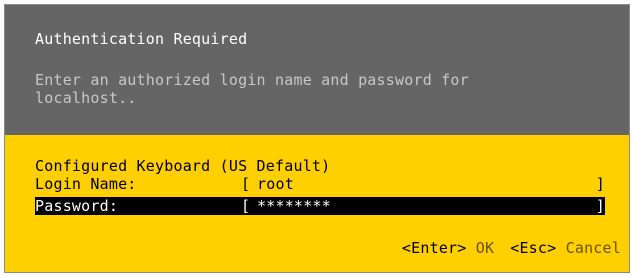  What do you see at coordinates (600, 206) in the screenshot?
I see `password-bracket-close: ]` at bounding box center [600, 206].